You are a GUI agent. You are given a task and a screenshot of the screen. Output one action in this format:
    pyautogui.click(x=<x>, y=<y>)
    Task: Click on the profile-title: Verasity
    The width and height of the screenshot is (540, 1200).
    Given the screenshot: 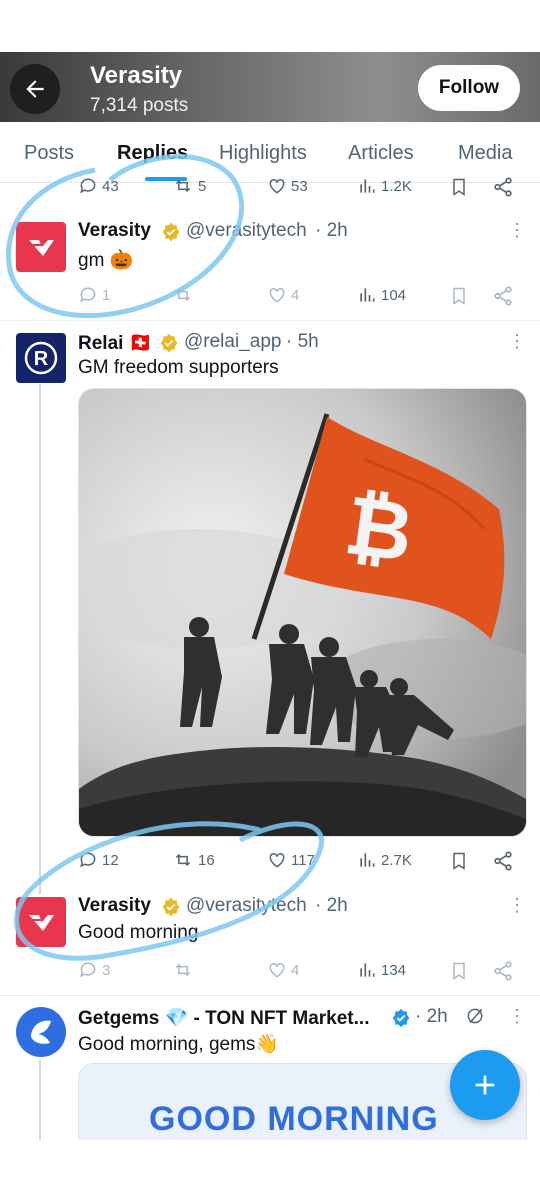 What is the action you would take?
    pyautogui.click(x=136, y=75)
    